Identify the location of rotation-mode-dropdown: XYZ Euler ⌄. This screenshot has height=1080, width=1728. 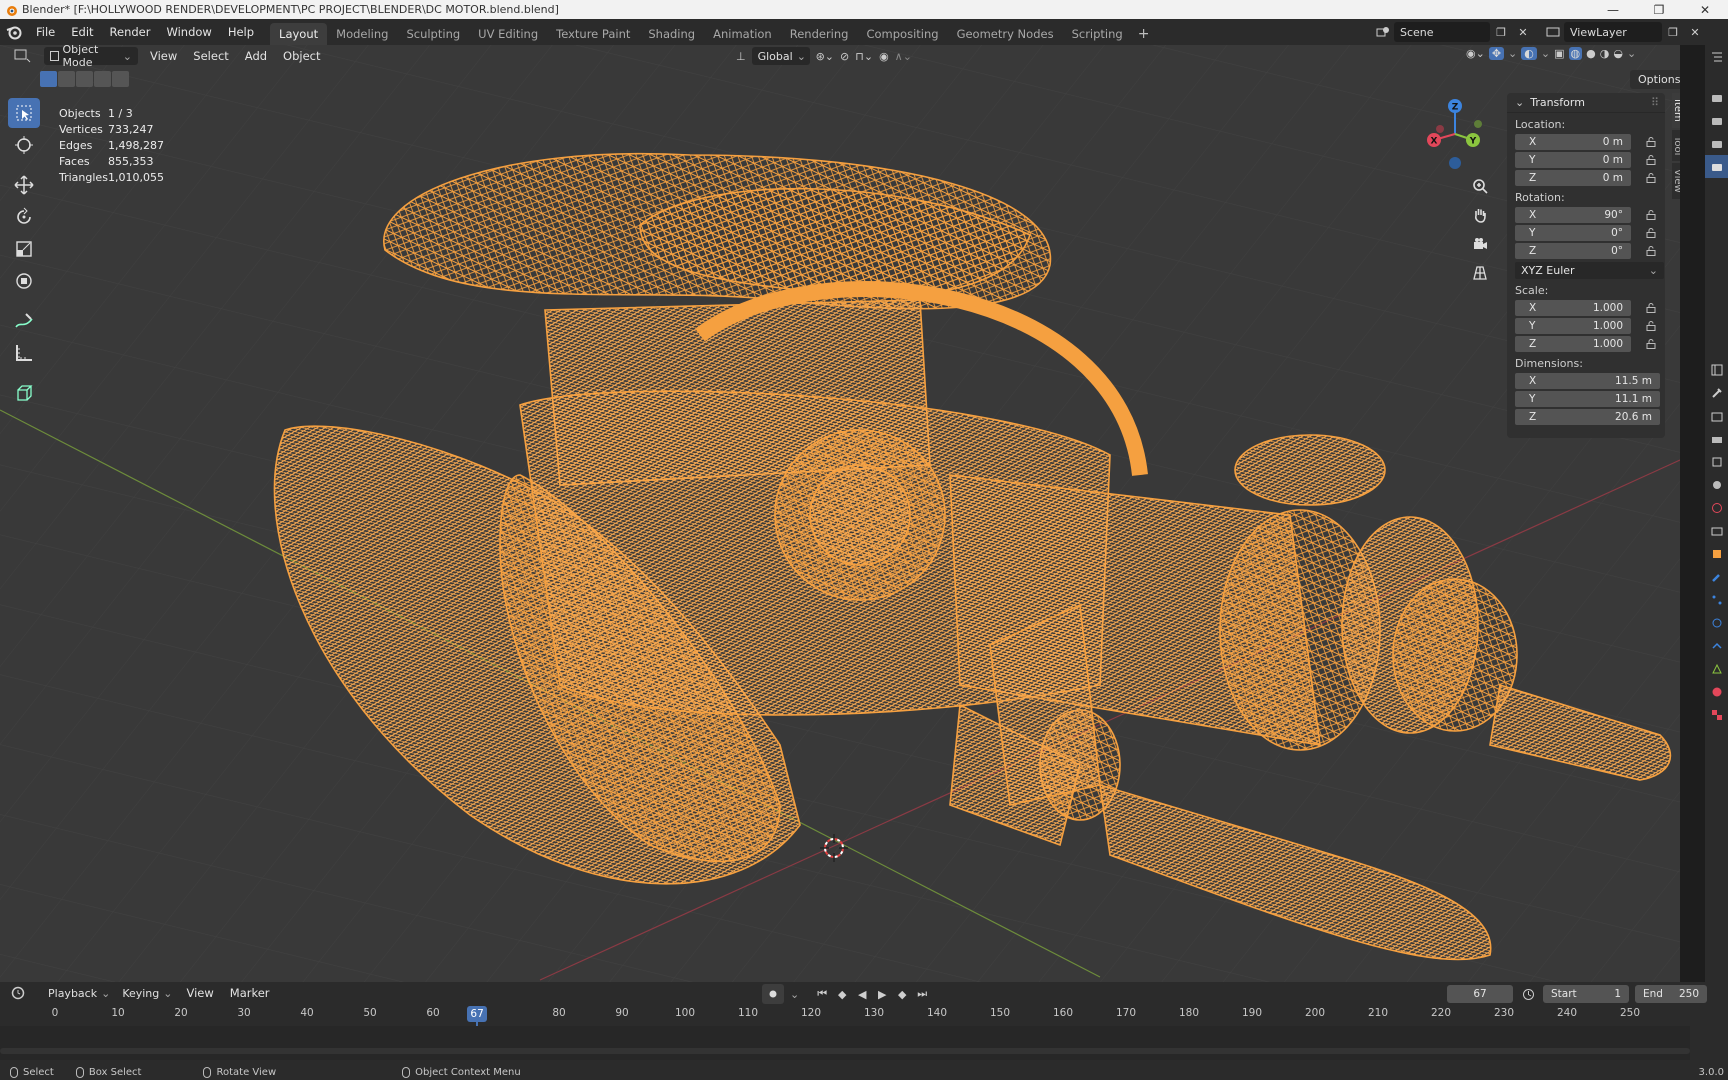
(1589, 270).